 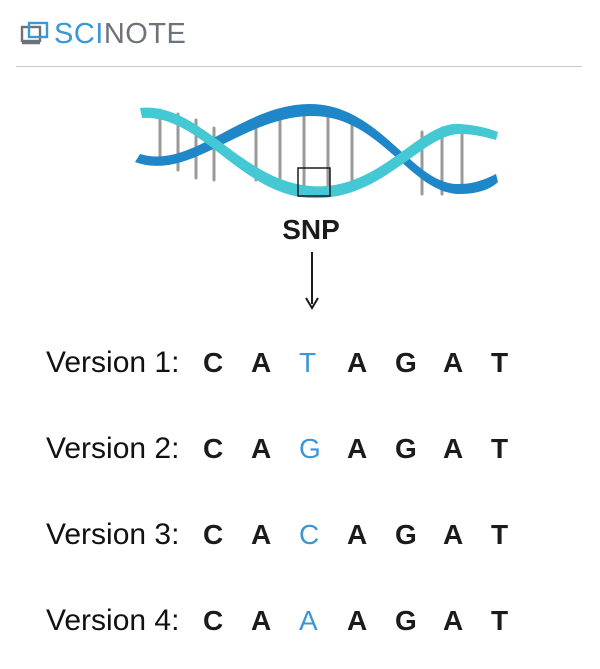 I want to click on snp-base: T, so click(x=308, y=362).